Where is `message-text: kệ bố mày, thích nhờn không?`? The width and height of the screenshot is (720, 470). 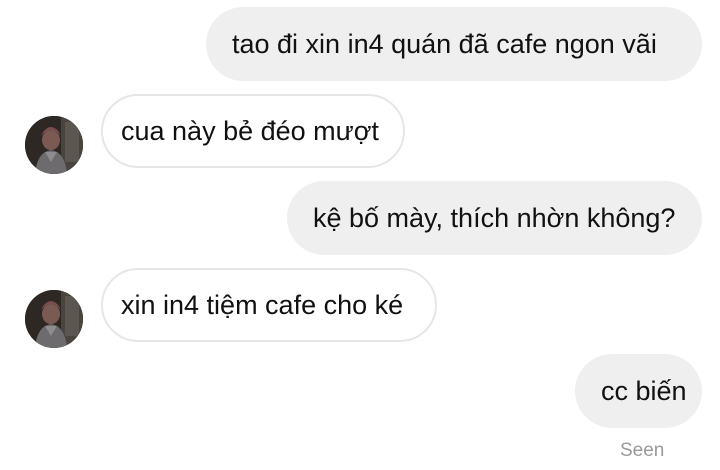
message-text: kệ bố mày, thích nhờn không? is located at coordinates (494, 217).